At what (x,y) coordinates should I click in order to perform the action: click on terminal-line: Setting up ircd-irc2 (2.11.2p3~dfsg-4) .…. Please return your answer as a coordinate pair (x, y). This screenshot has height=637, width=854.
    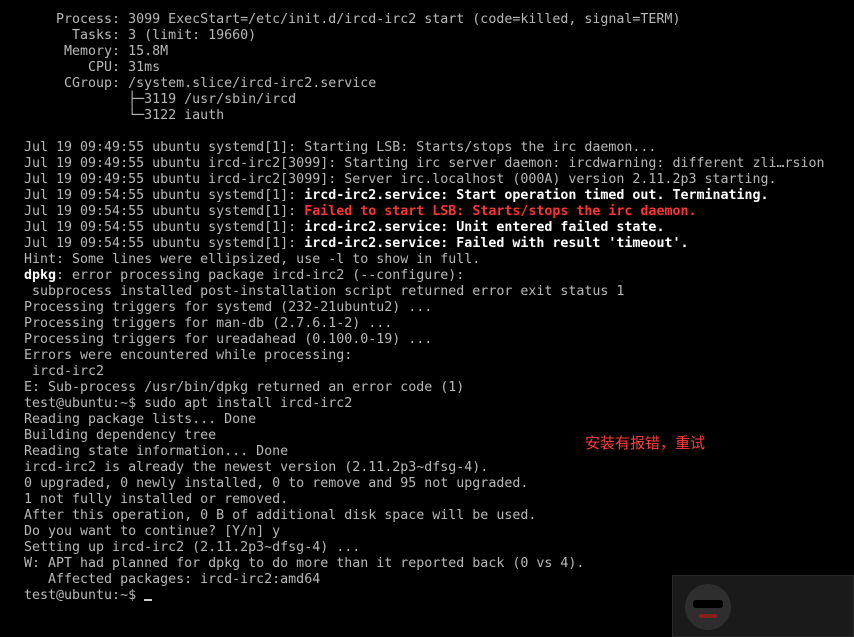
    Looking at the image, I should click on (439, 548).